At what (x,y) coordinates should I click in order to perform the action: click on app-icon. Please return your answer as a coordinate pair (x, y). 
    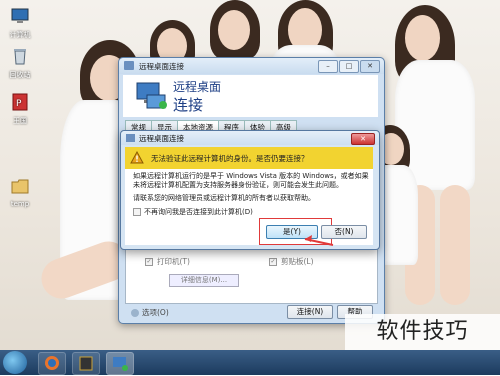
    Looking at the image, I should click on (86, 363).